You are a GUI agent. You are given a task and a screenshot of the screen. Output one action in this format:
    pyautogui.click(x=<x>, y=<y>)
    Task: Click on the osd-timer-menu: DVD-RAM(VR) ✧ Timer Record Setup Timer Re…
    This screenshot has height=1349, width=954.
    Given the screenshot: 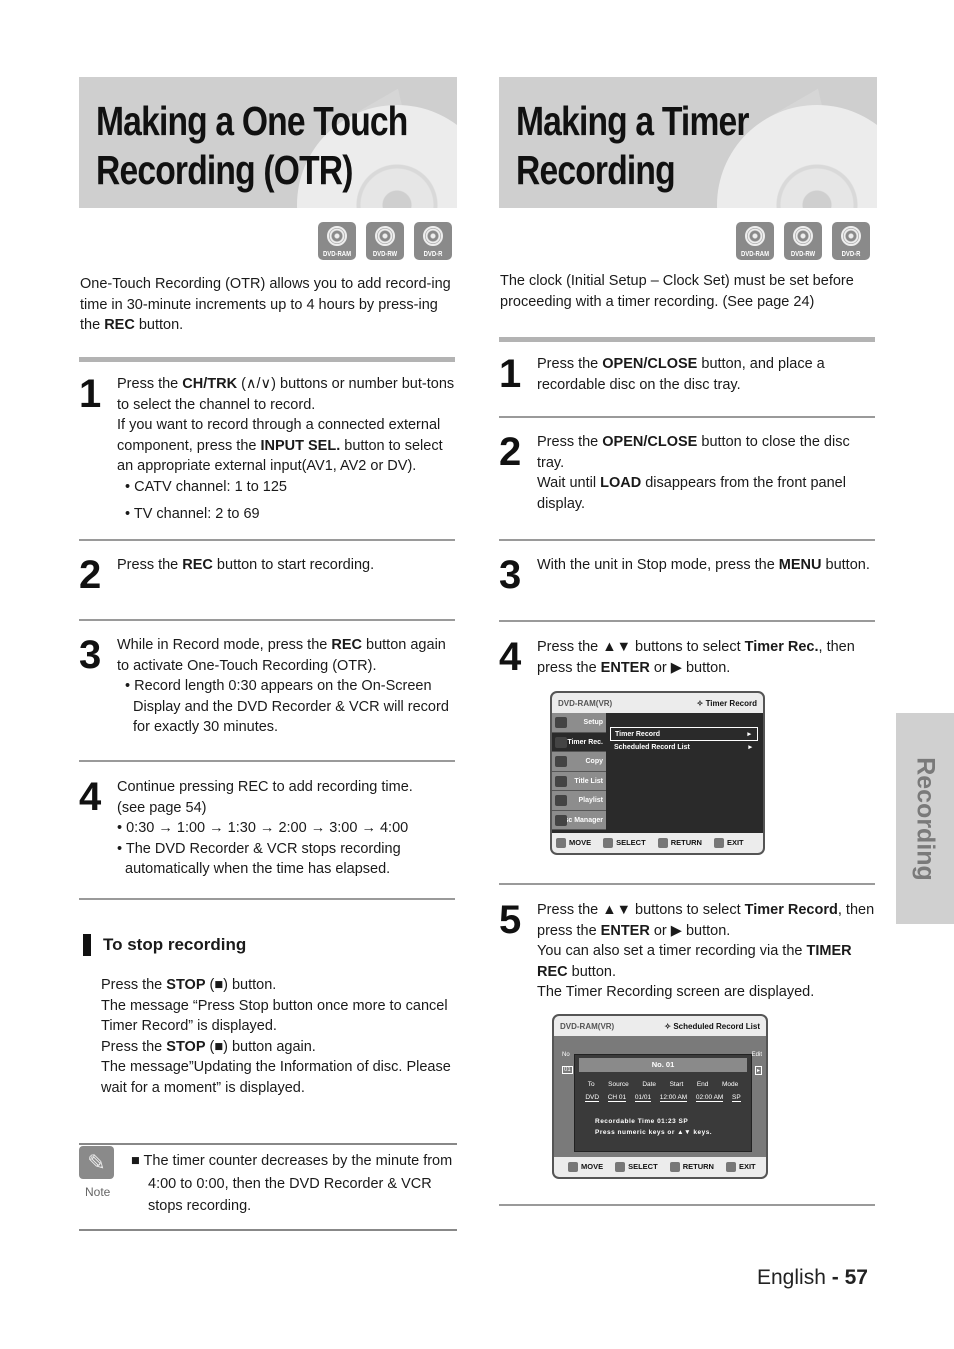 What is the action you would take?
    pyautogui.click(x=657, y=773)
    